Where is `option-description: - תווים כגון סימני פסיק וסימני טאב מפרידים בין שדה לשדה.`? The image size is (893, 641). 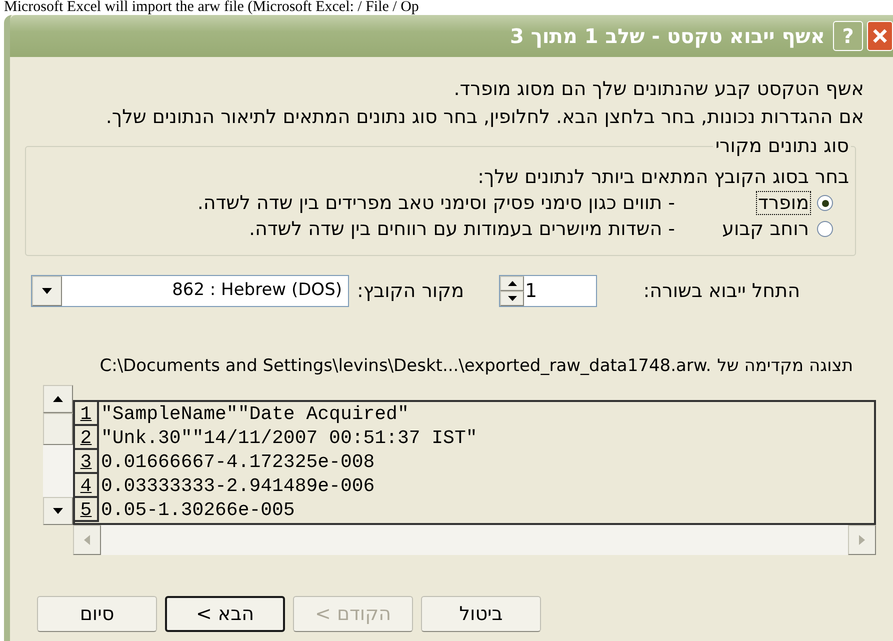
option-description: - תווים כגון סימני פסיק וסימני טאב מפרידים בין שדה לשדה. is located at coordinates (436, 203).